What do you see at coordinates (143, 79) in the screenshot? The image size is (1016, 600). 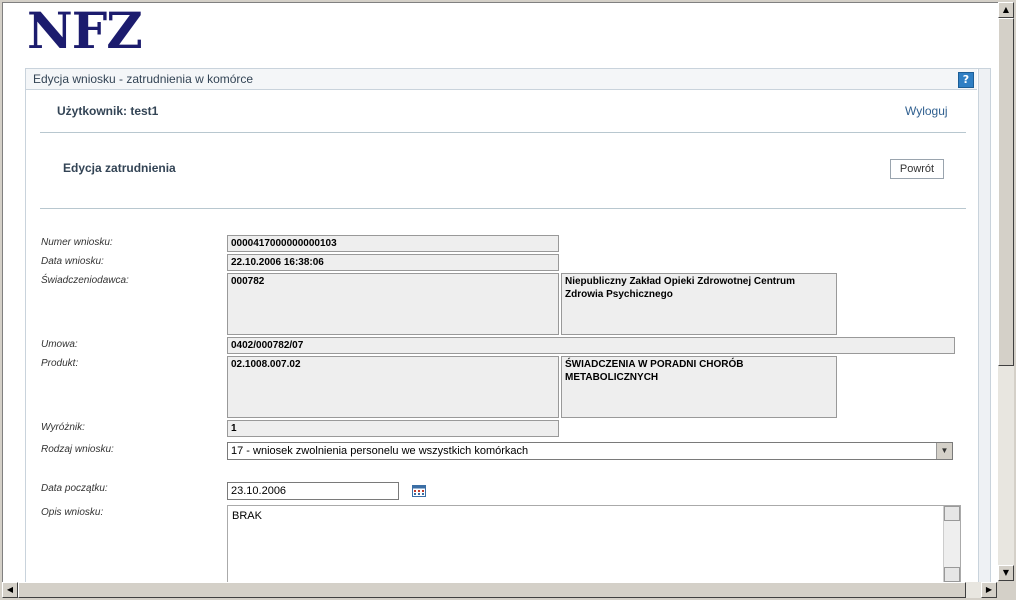 I see `panel-title: Edycja wniosku - zatrudnienia w komórce` at bounding box center [143, 79].